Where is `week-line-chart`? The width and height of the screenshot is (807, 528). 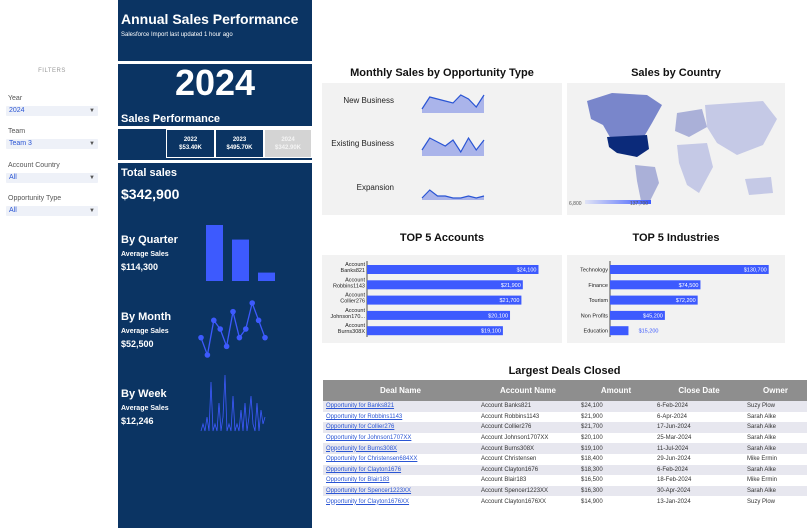
week-line-chart is located at coordinates (233, 403).